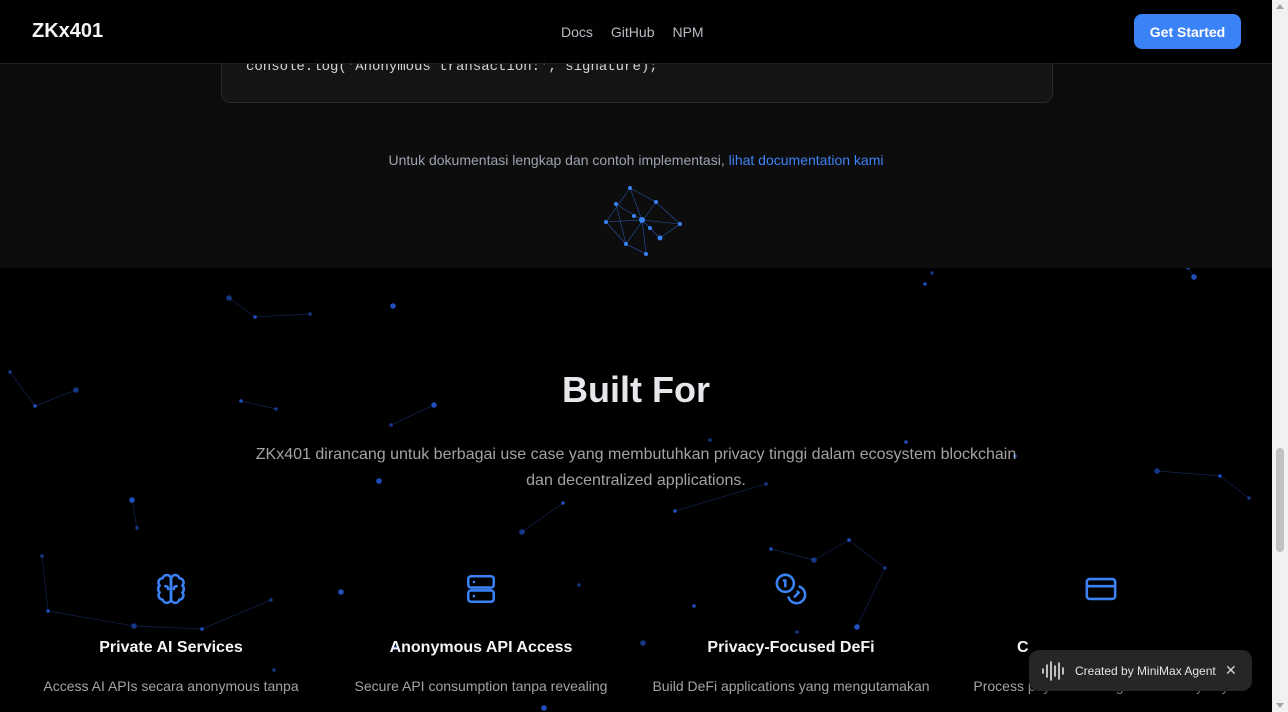  What do you see at coordinates (633, 32) in the screenshot?
I see `nav-github: GitHub` at bounding box center [633, 32].